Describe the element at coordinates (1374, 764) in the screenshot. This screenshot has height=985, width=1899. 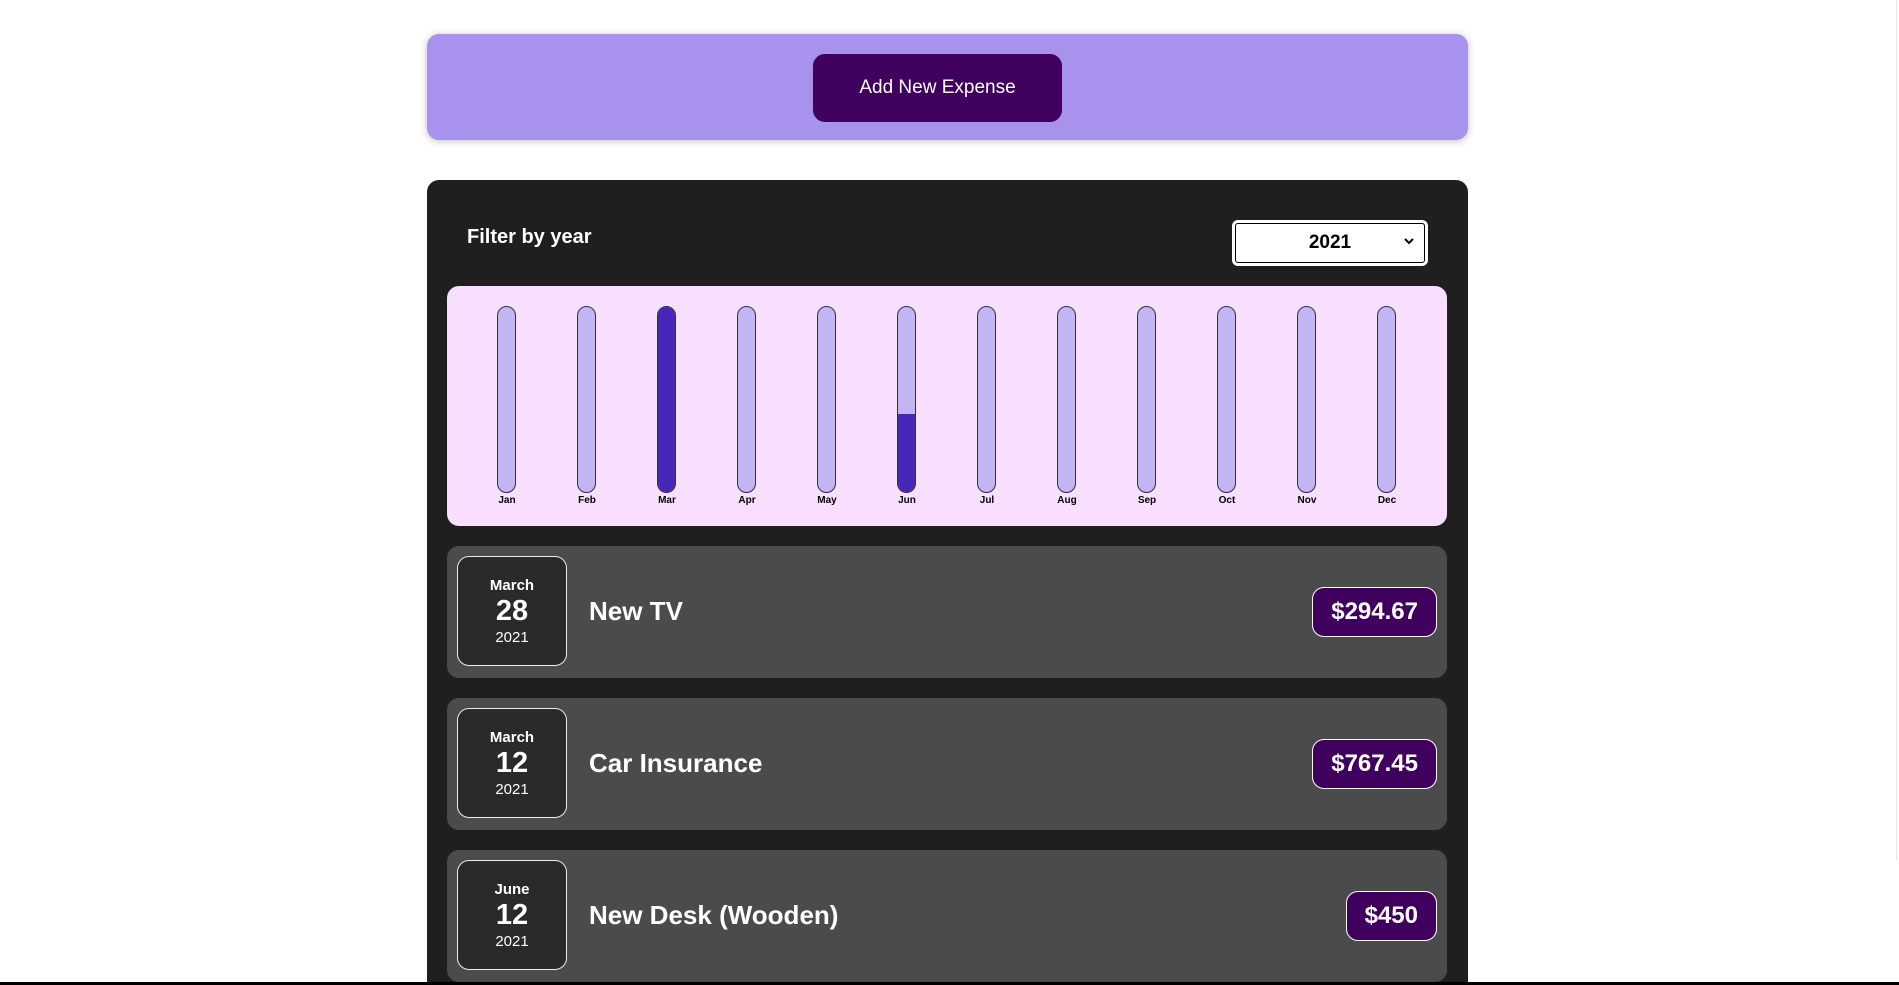
I see `expense-amount: $767.45` at that location.